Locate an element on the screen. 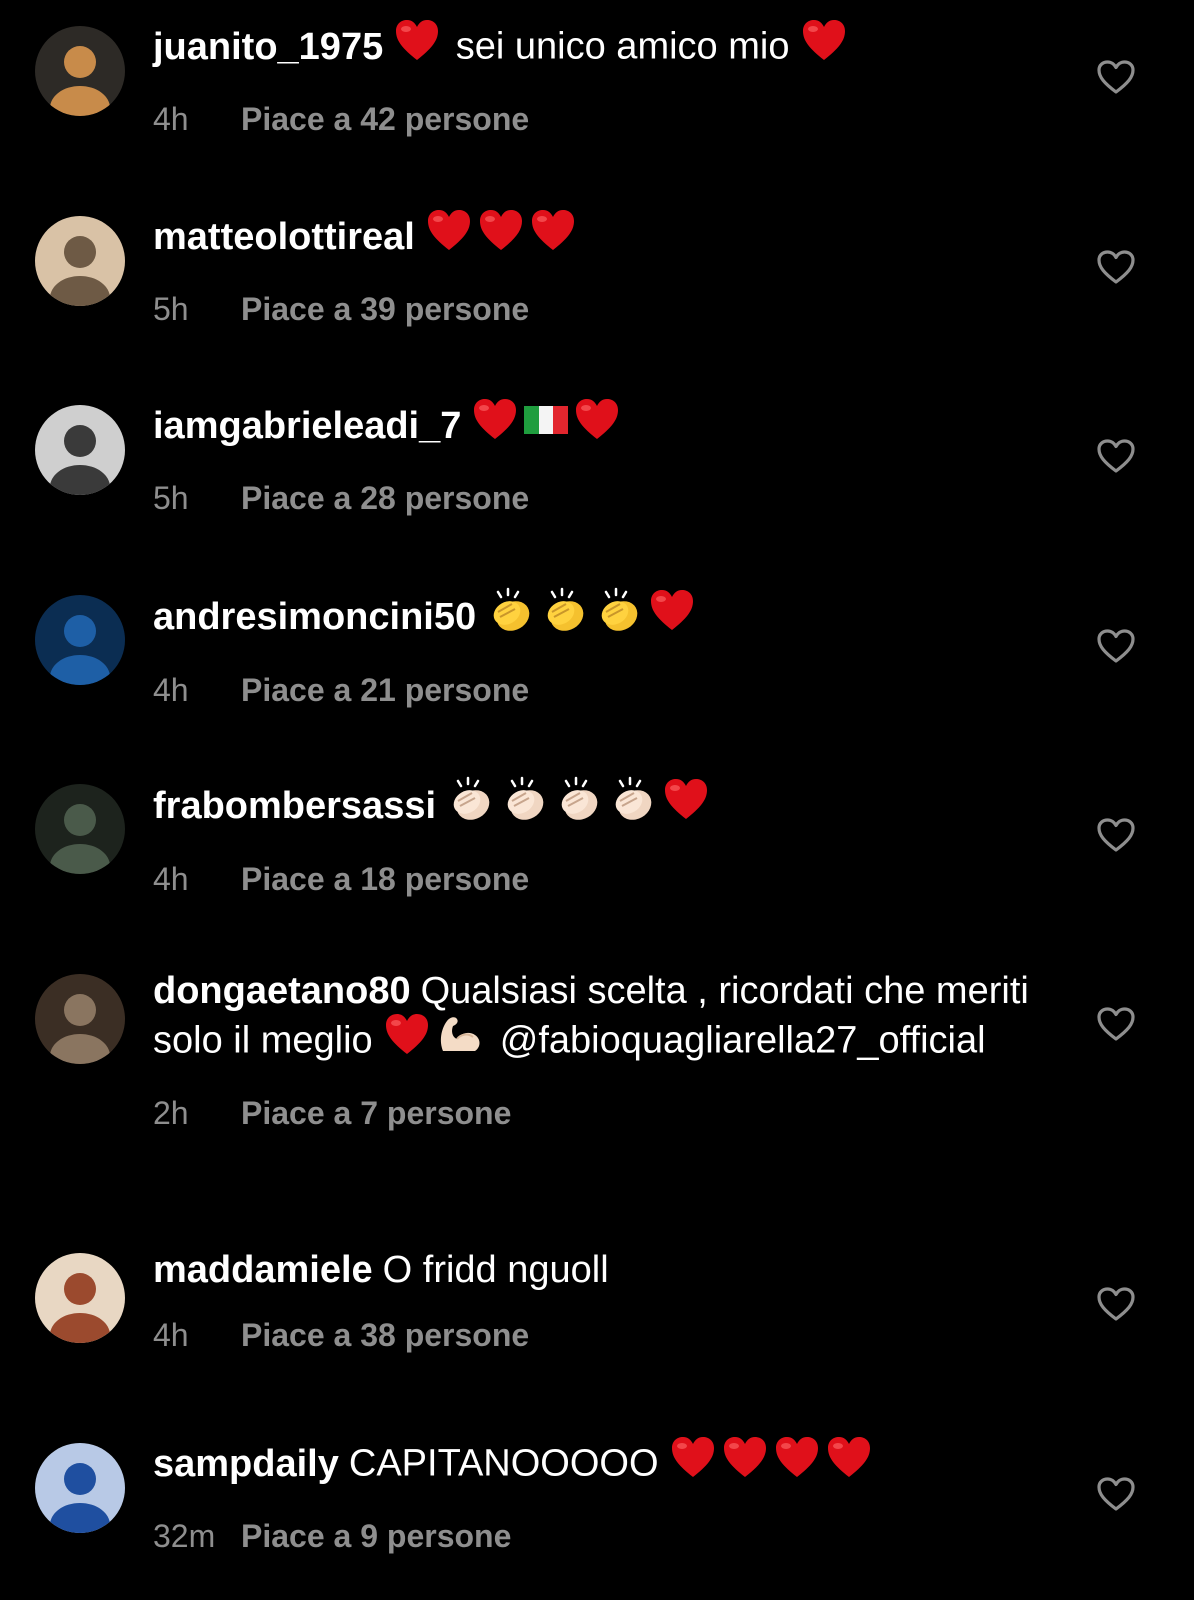 This screenshot has width=1194, height=1600. comment-body: matteolottireal 5h Piace a 39 persone is located at coordinates (593, 269).